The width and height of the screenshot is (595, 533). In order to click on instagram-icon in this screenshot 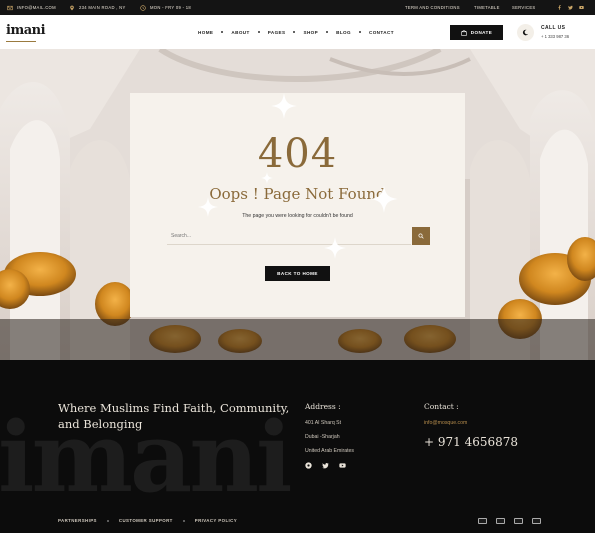, I will do `click(308, 465)`.